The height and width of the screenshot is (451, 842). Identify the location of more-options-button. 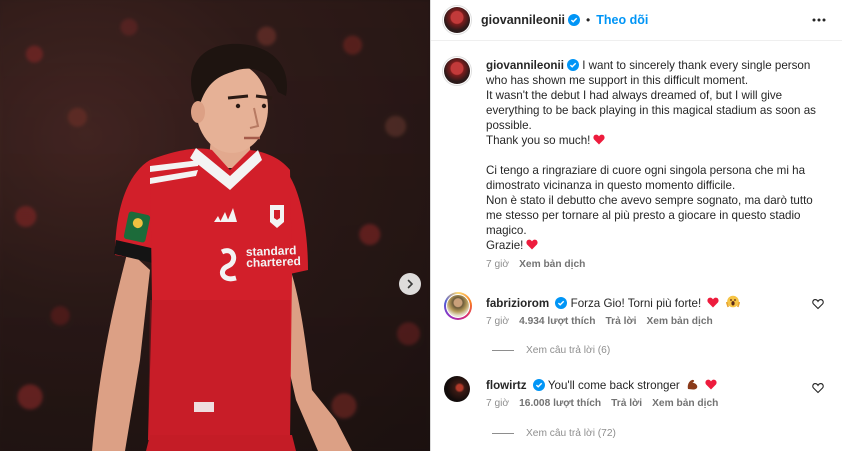
(819, 20).